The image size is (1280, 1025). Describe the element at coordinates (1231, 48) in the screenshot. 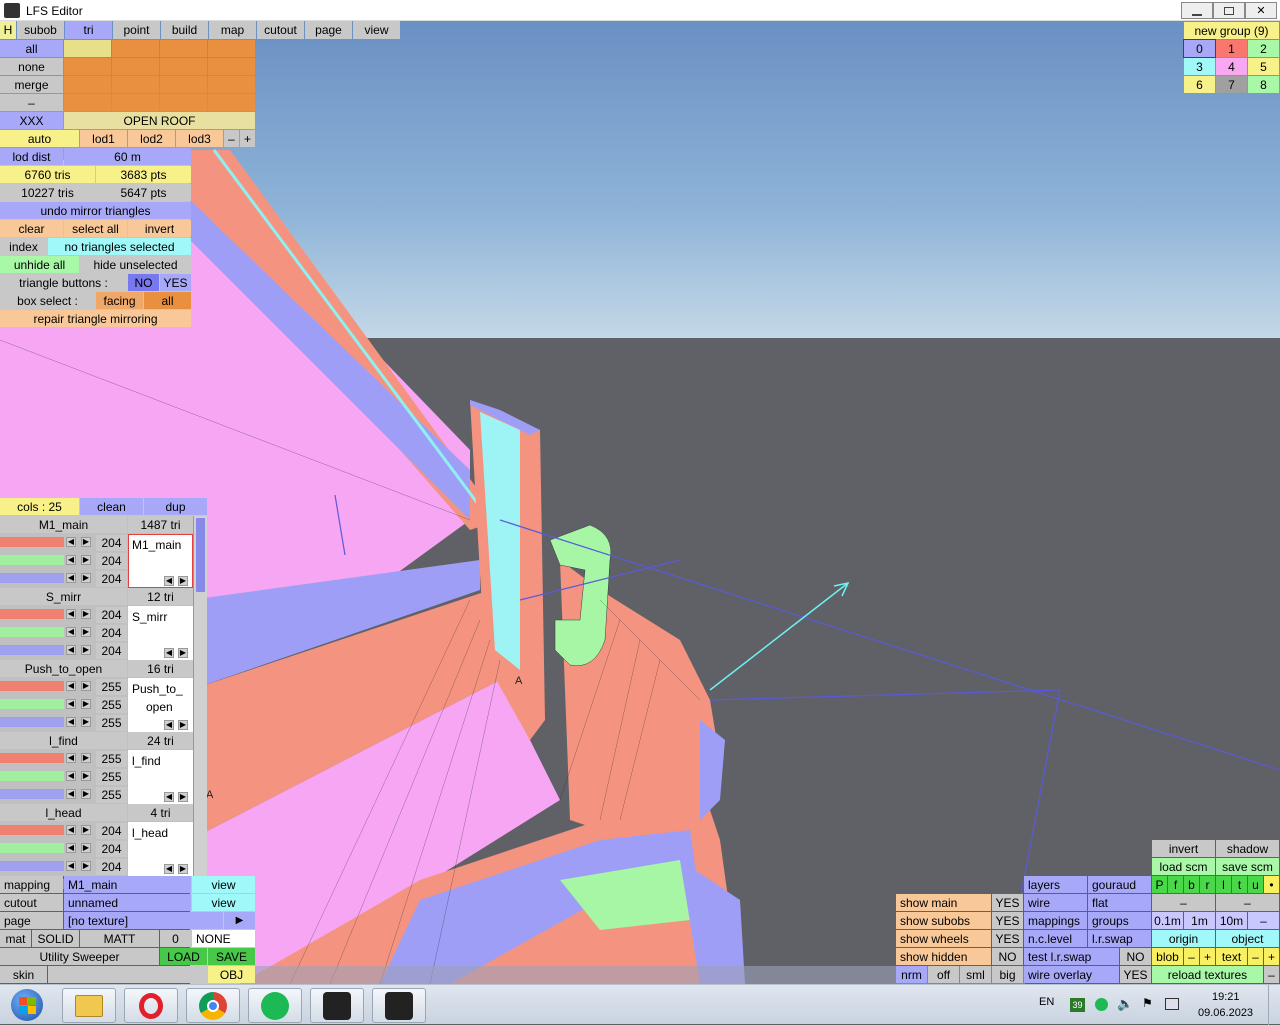

I see `group-1-button: 1` at that location.